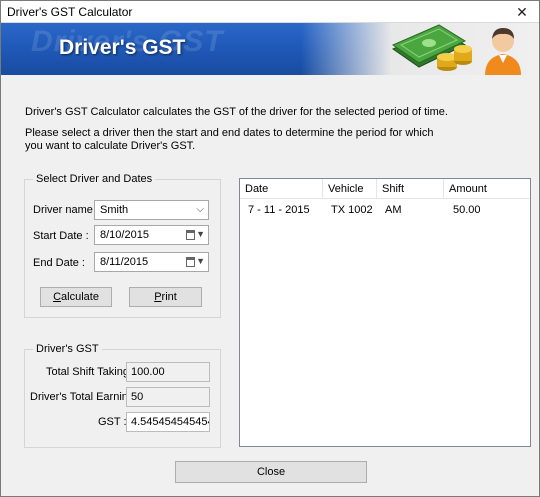 The image size is (540, 497). What do you see at coordinates (350, 189) in the screenshot?
I see `column-header-vehicle: Vehicle` at bounding box center [350, 189].